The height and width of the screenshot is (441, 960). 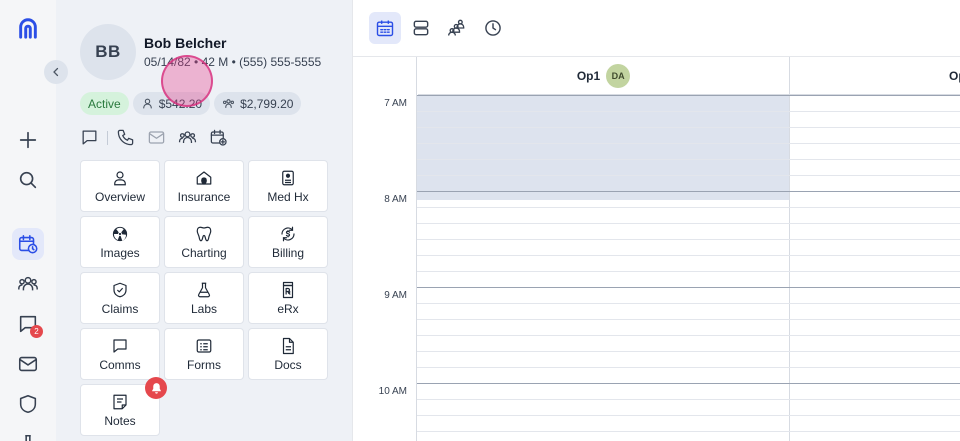 What do you see at coordinates (204, 242) in the screenshot?
I see `tile-charting: Charting` at bounding box center [204, 242].